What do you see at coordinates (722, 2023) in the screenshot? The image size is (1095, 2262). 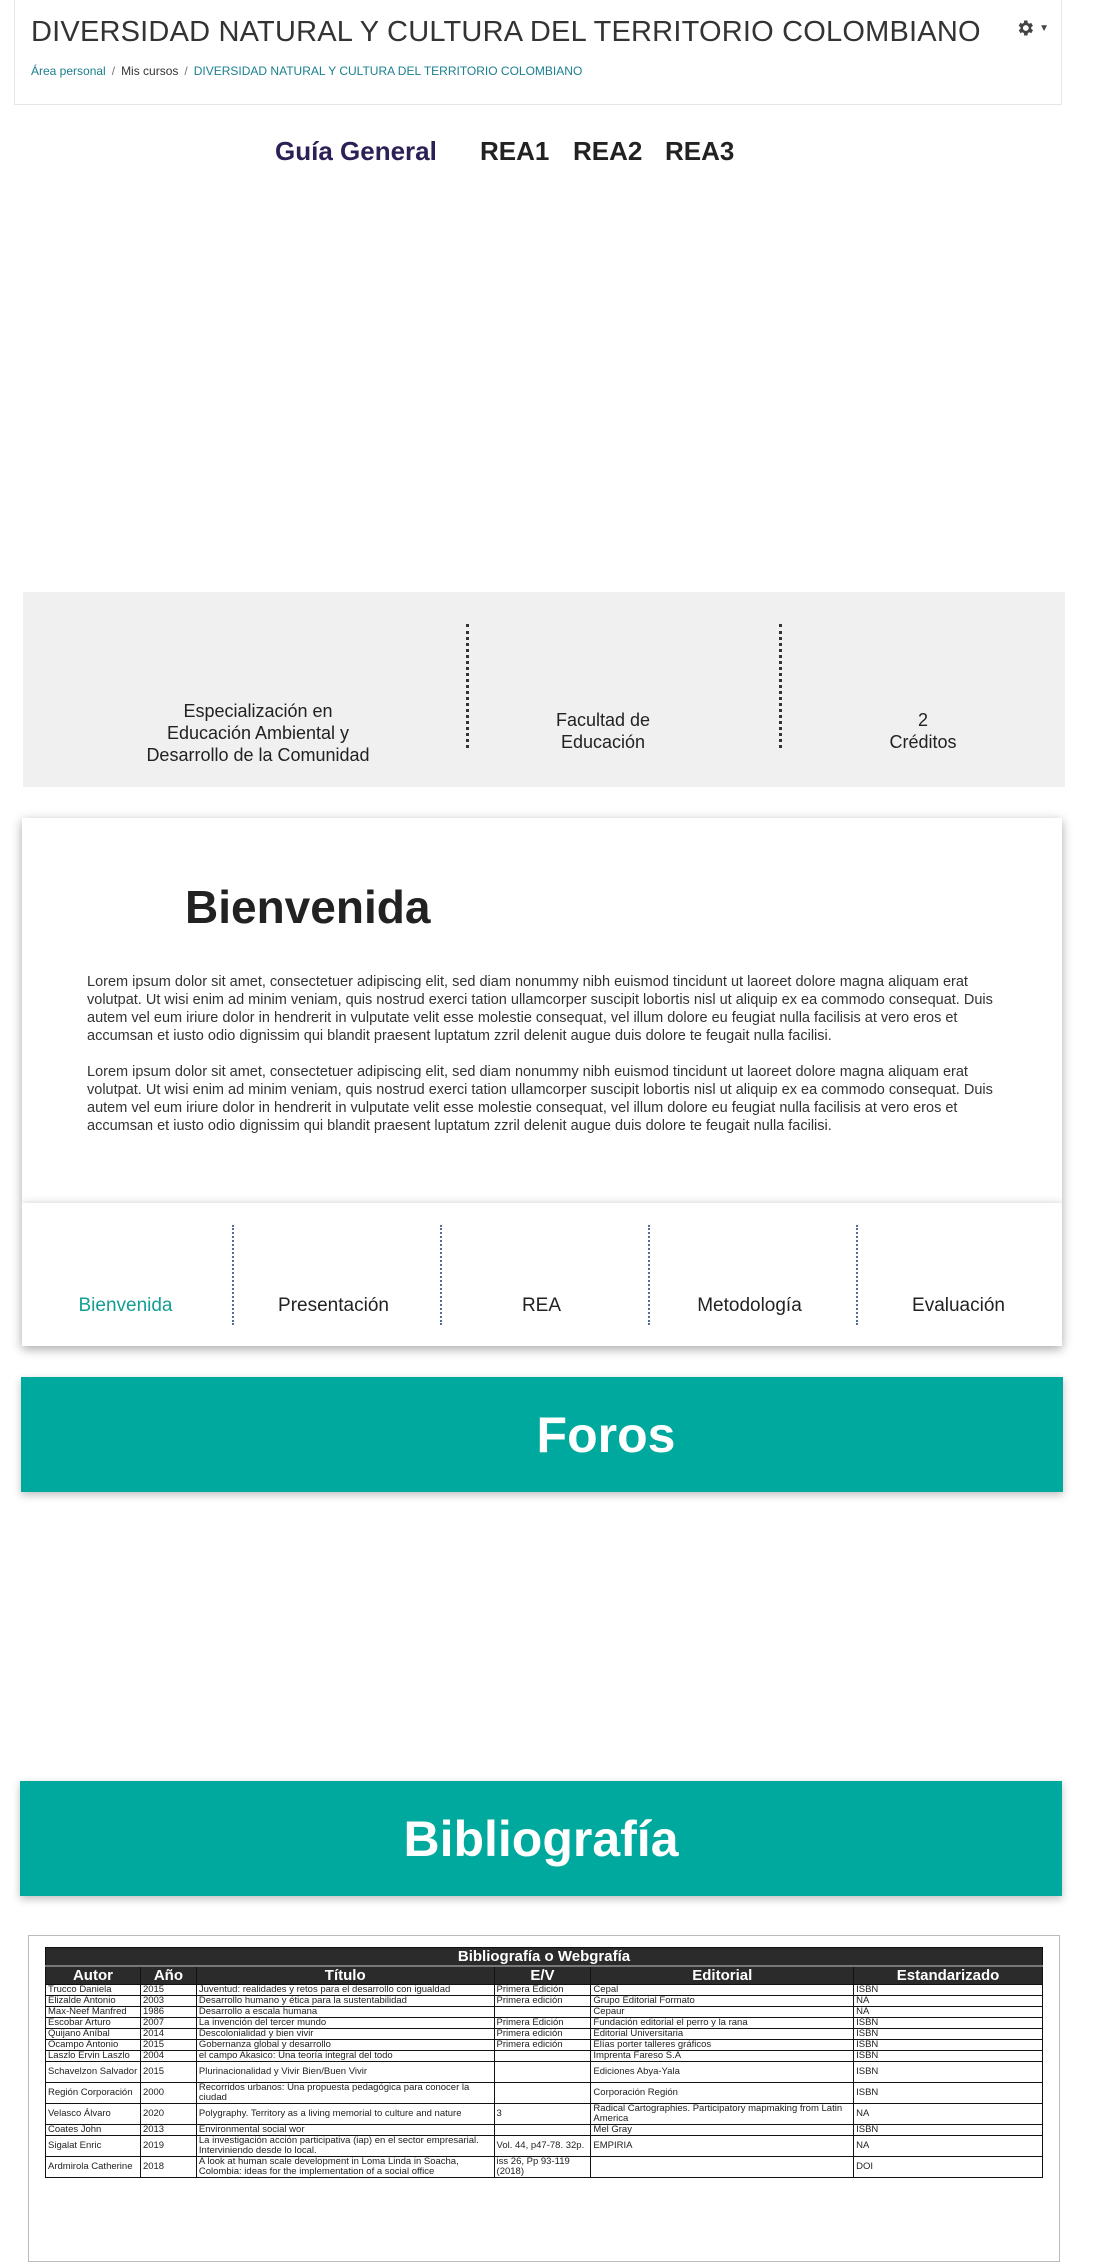 I see `table-cell: Fundación editorial el perro y la rana` at bounding box center [722, 2023].